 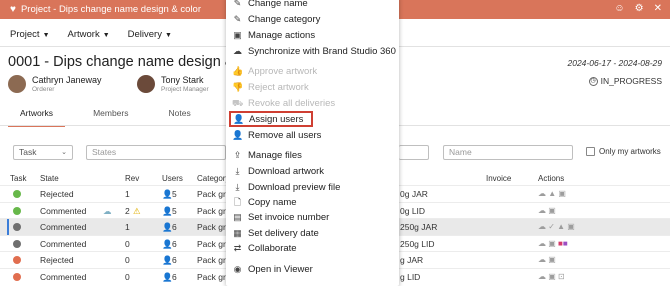 What do you see at coordinates (237, 248) in the screenshot?
I see `share-icon: ⇄` at bounding box center [237, 248].